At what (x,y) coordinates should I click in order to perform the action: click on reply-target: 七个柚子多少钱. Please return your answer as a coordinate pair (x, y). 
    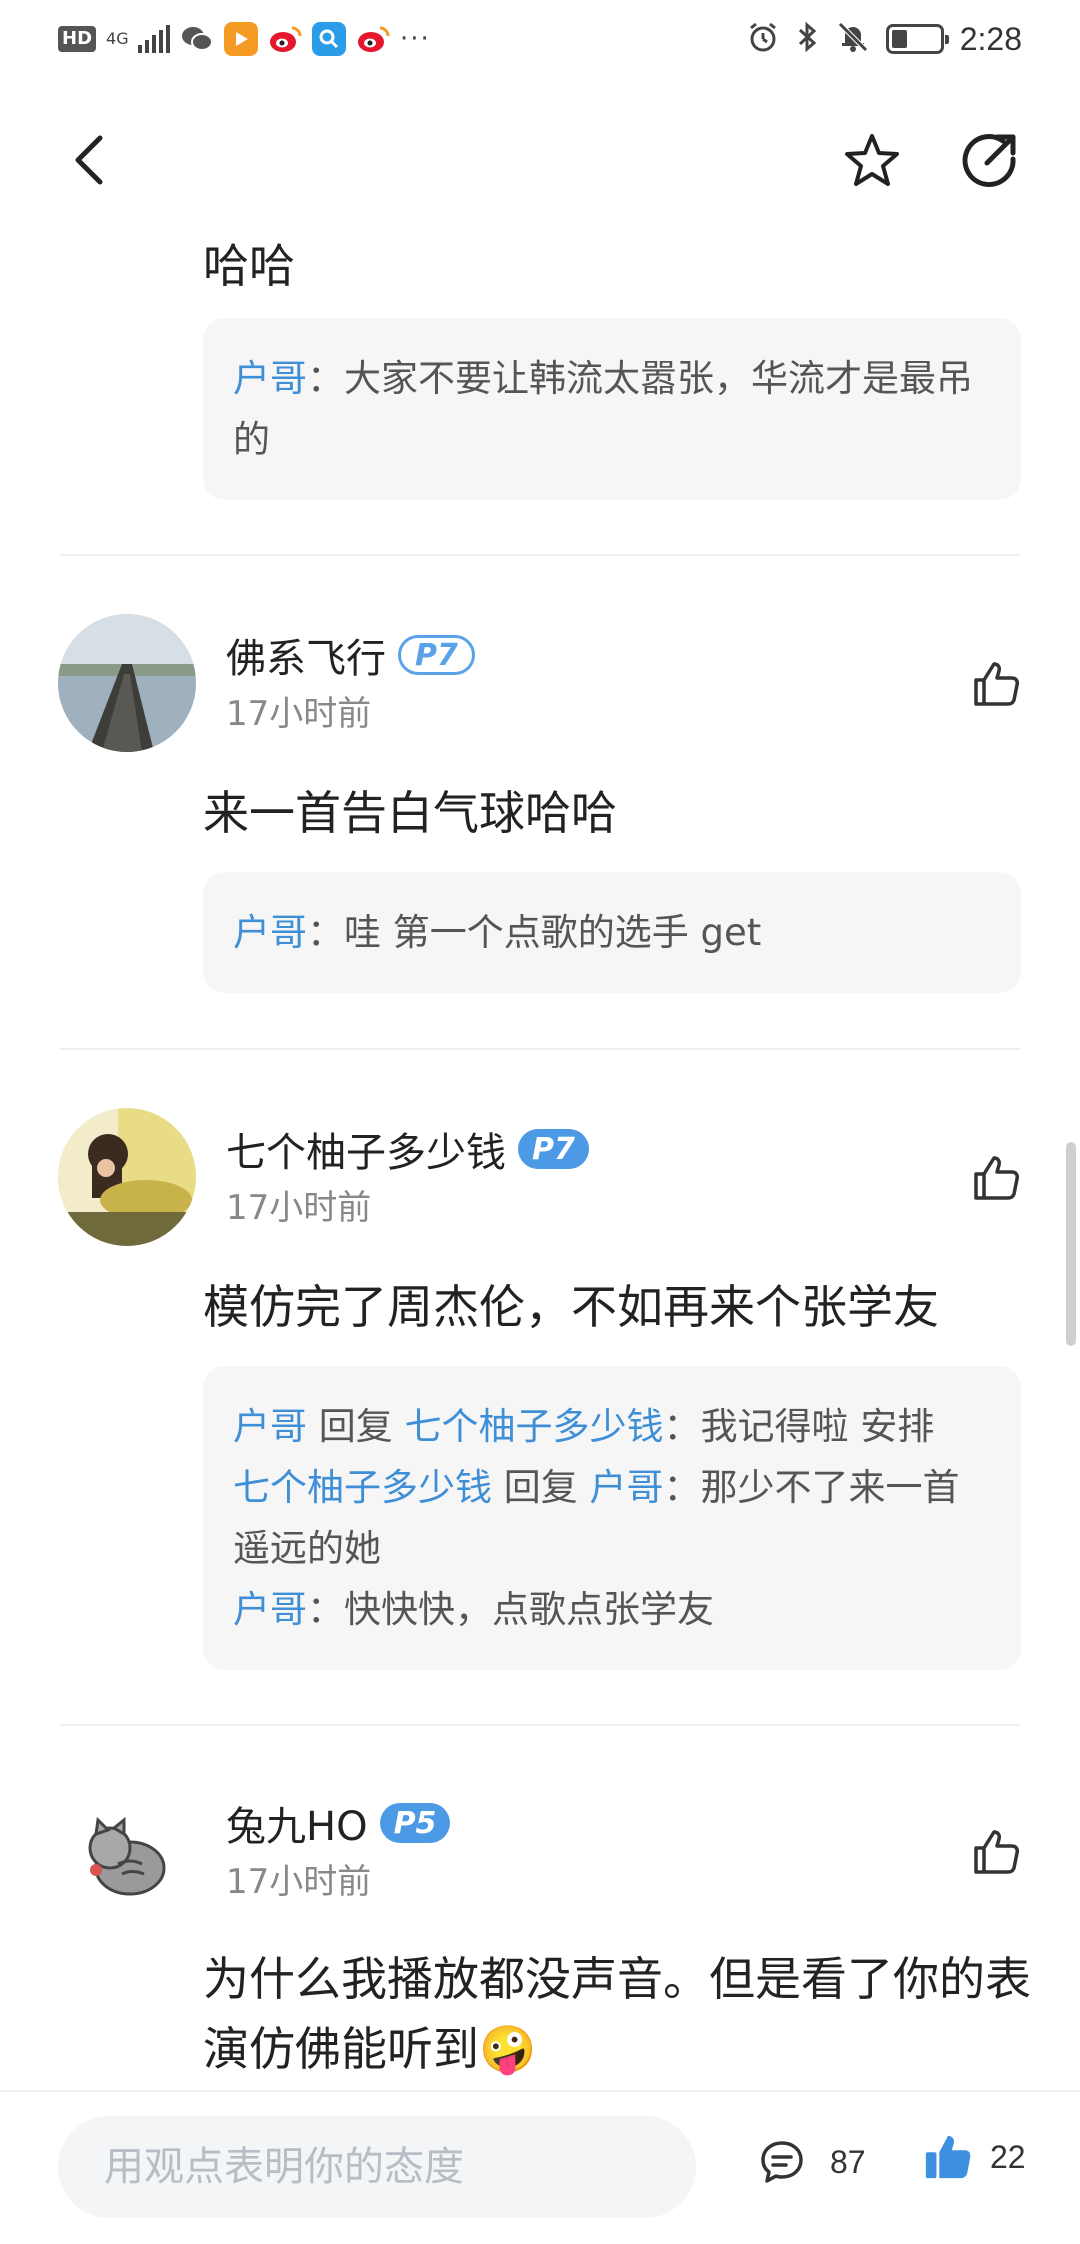
    Looking at the image, I should click on (534, 1426).